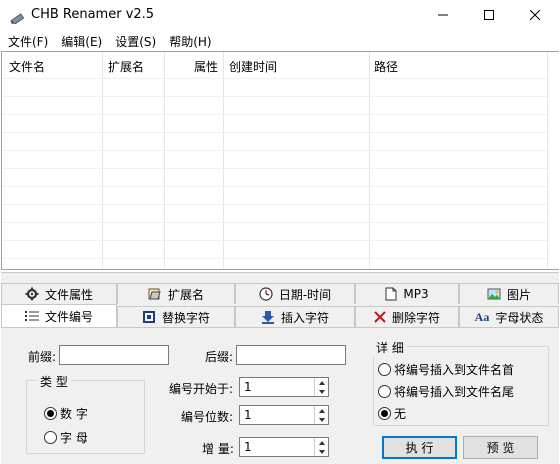 This screenshot has width=560, height=464. I want to click on title-bar: CHB Renamer v2.5, so click(280, 15).